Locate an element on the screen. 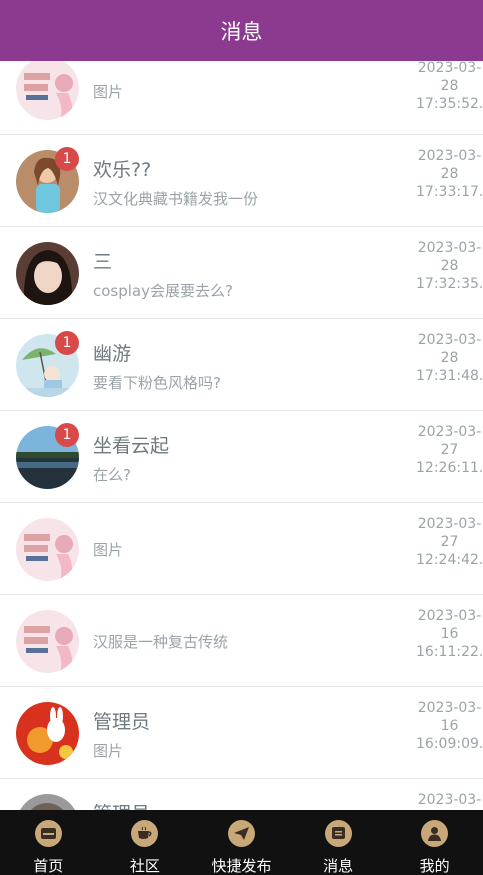 This screenshot has width=483, height=875. list-item: 汉服是一种复古传统 2023-03- 16 16:11:22.7 is located at coordinates (241, 641).